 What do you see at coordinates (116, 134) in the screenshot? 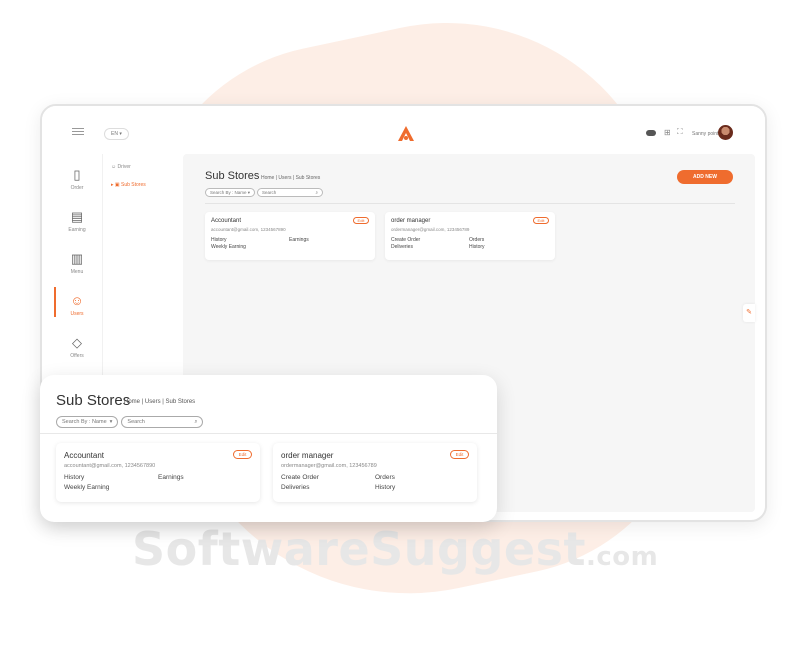
I see `language-select: EN ▾` at bounding box center [116, 134].